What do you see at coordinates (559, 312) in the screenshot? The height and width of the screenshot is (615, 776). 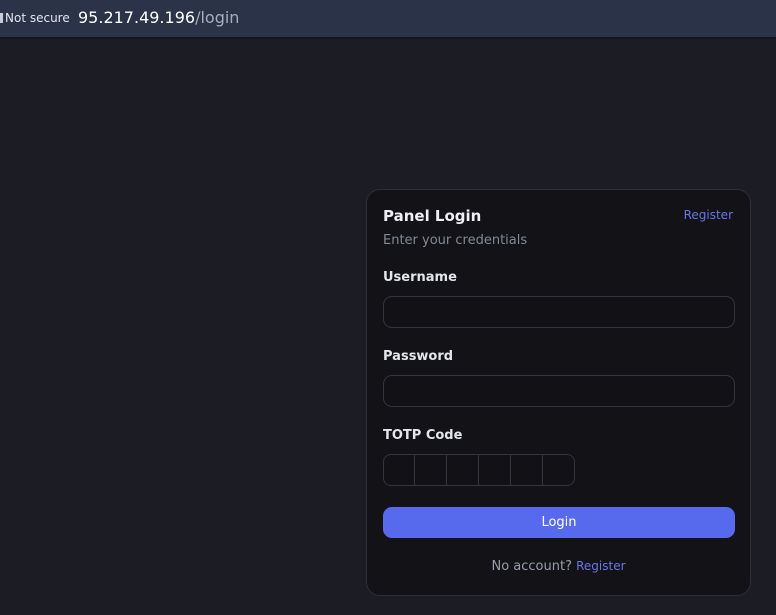 I see `username-input` at bounding box center [559, 312].